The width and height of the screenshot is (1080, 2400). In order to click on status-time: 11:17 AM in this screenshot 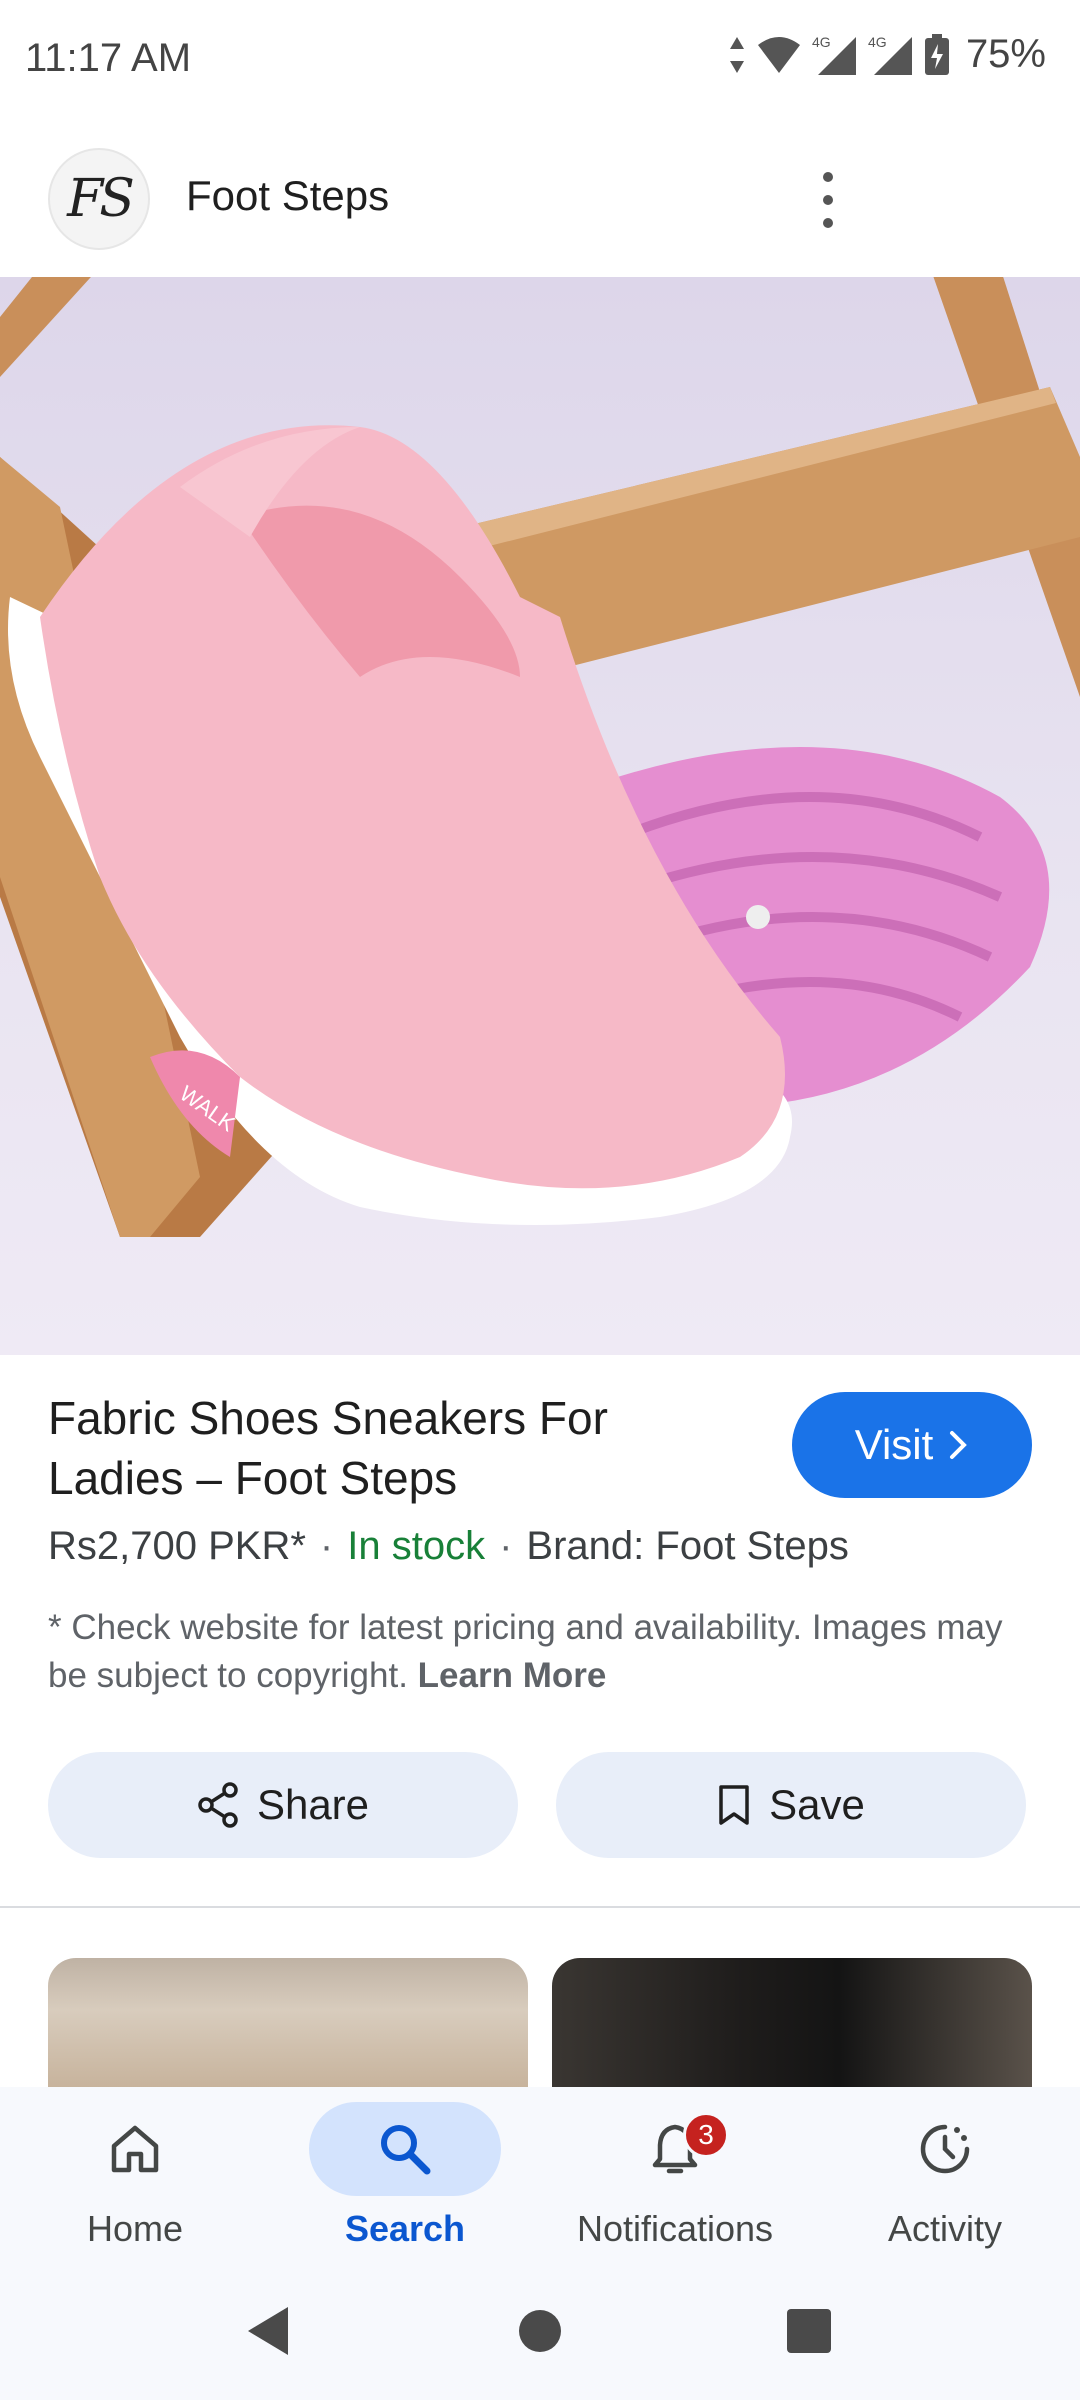, I will do `click(108, 58)`.